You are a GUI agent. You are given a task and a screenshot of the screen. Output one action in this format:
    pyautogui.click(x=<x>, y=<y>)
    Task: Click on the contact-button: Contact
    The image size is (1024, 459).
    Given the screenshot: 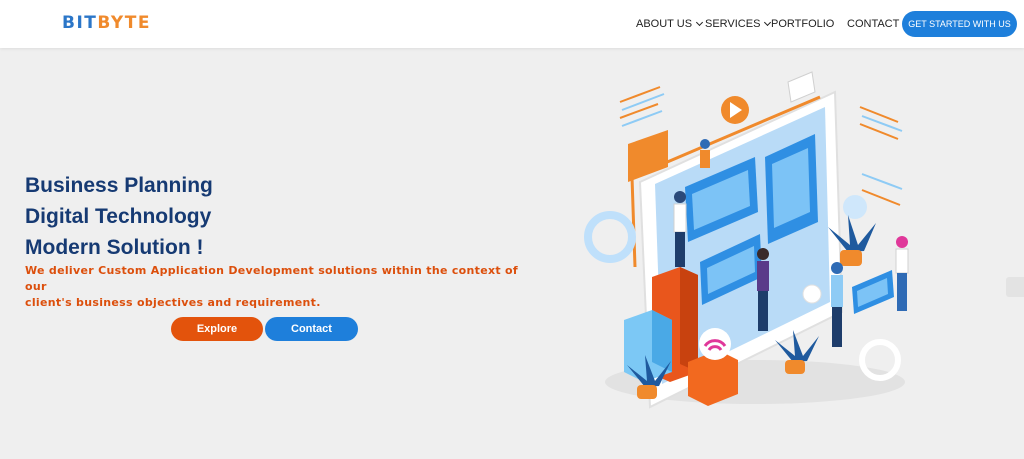 What is the action you would take?
    pyautogui.click(x=311, y=329)
    